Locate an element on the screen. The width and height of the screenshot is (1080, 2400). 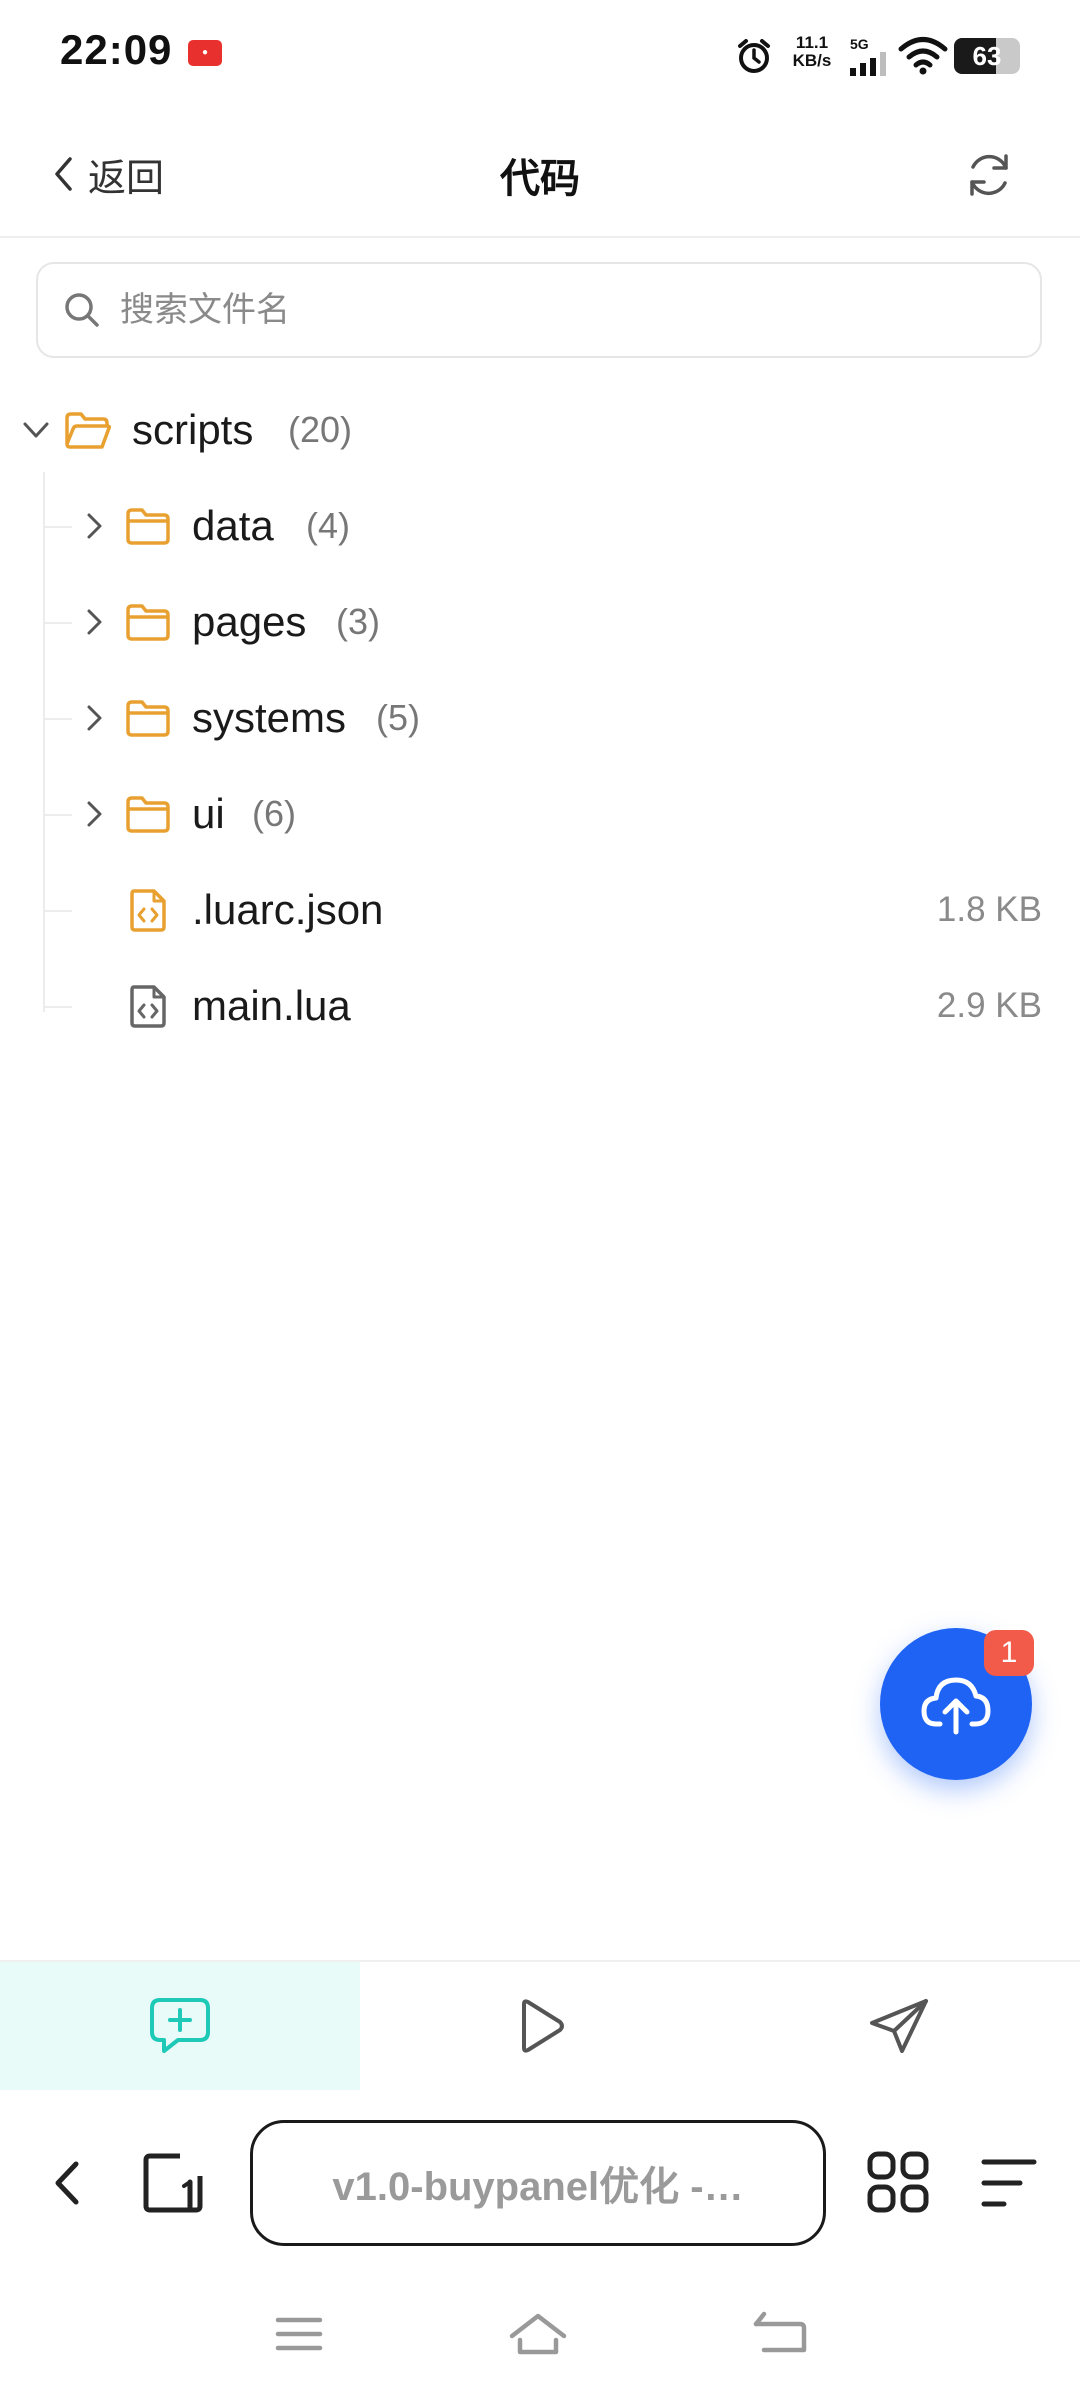
folder-count: (4) is located at coordinates (328, 525).